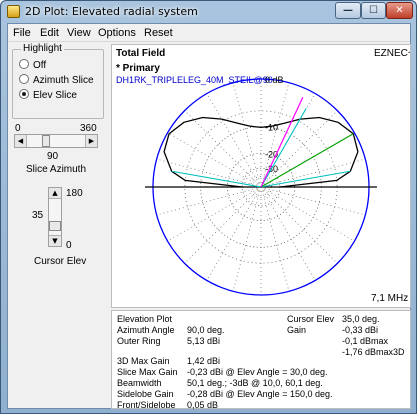 This screenshot has height=414, width=417. Describe the element at coordinates (138, 68) in the screenshot. I see `series-heading: * Primary` at that location.